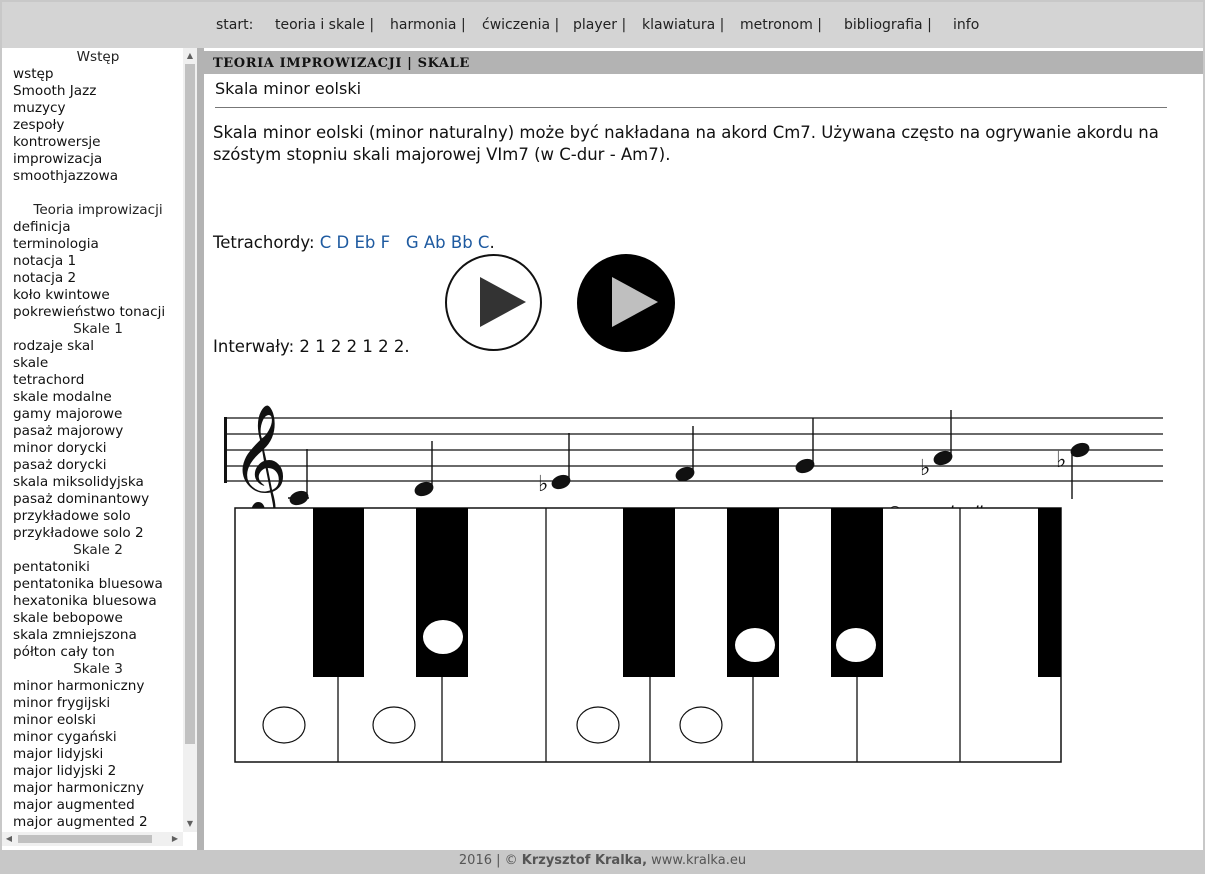  Describe the element at coordinates (697, 860) in the screenshot. I see `footer-site: www.kralka.eu` at that location.